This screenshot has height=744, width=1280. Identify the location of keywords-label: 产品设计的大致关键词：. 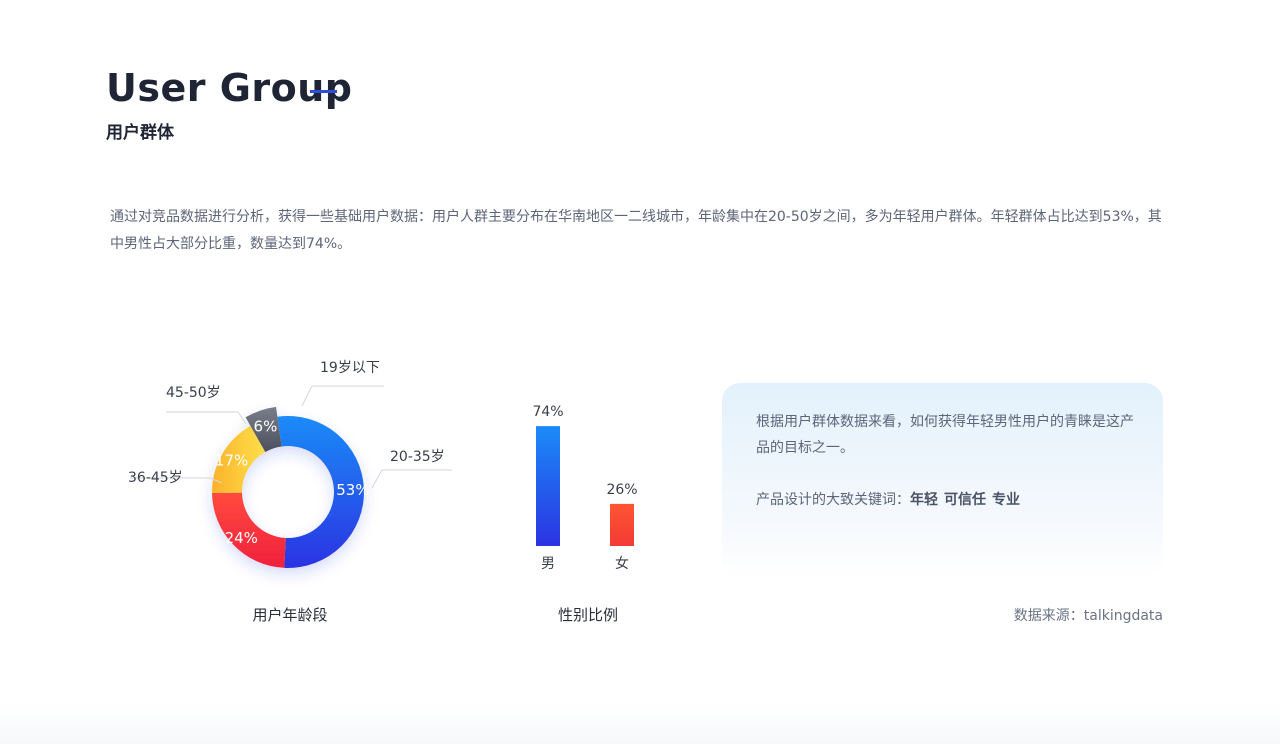
(833, 500).